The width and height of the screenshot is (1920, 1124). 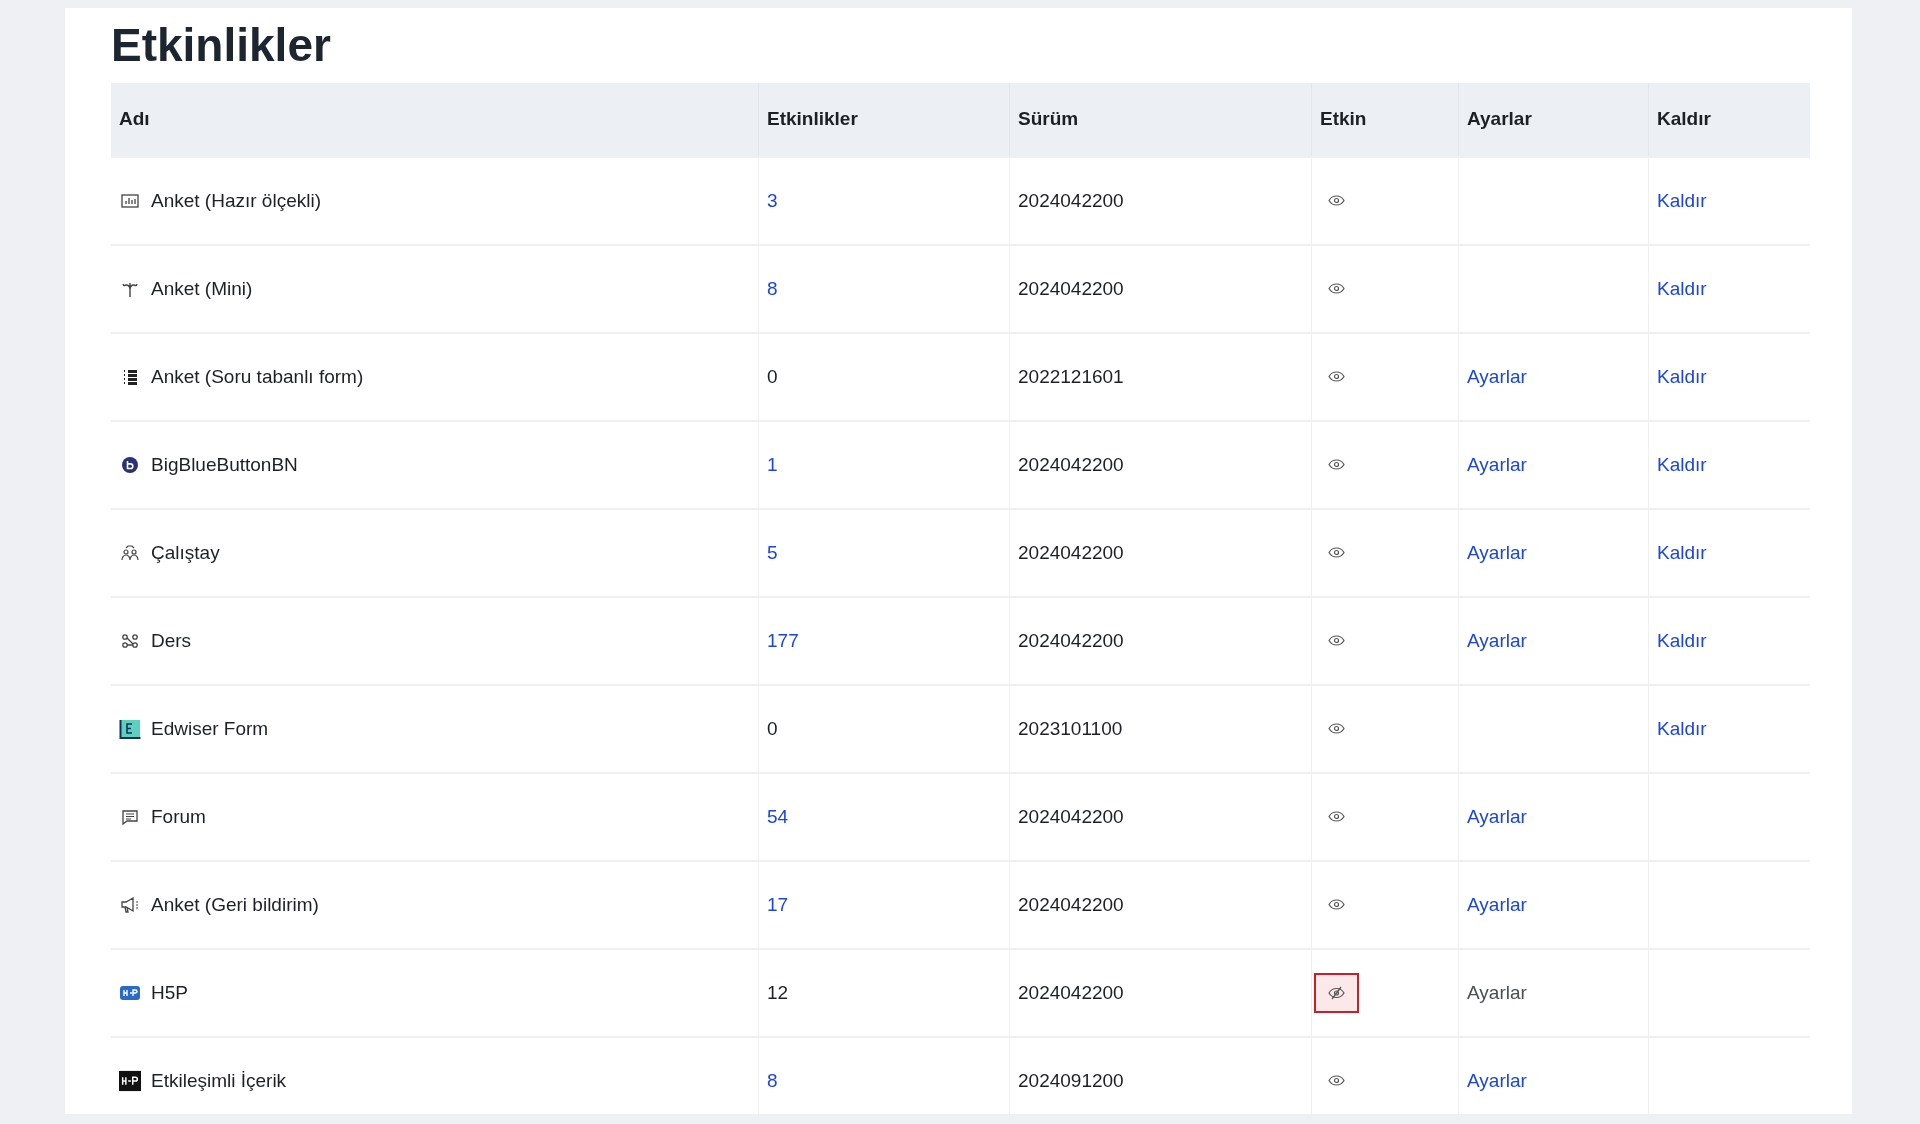 I want to click on activity-count-link: 54, so click(x=778, y=816).